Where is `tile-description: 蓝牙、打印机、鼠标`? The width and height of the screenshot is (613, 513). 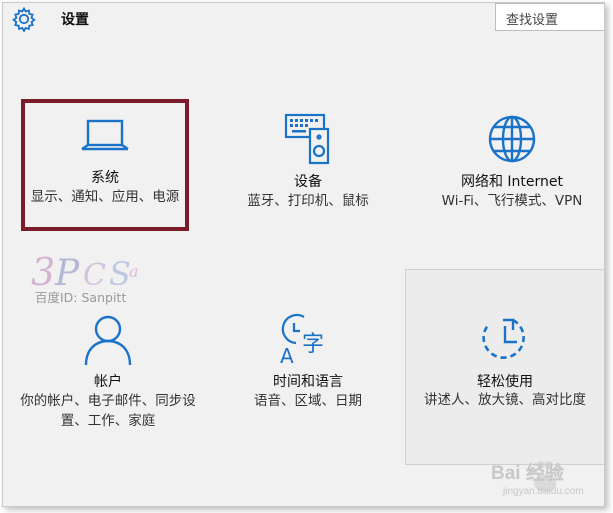 tile-description: 蓝牙、打印机、鼠标 is located at coordinates (308, 201).